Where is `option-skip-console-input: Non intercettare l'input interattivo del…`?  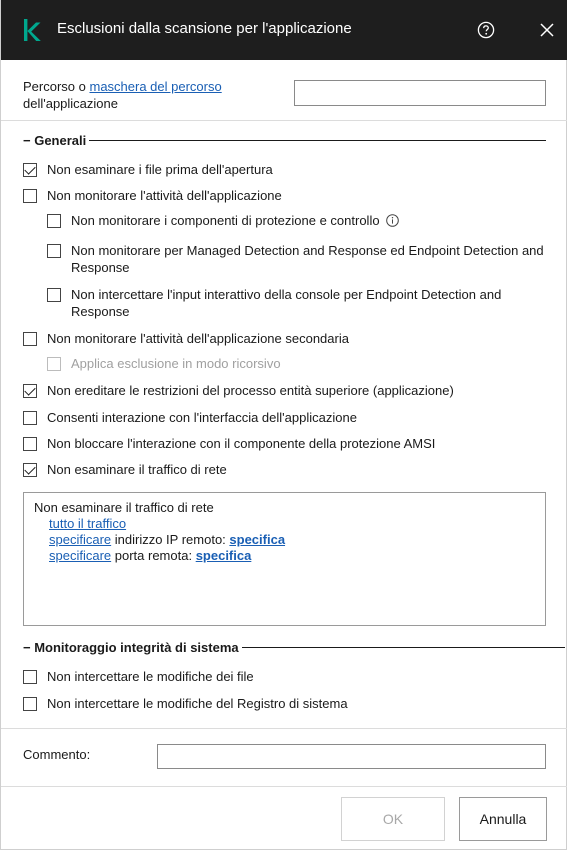 option-skip-console-input: Non intercettare l'input interattivo del… is located at coordinates (297, 303).